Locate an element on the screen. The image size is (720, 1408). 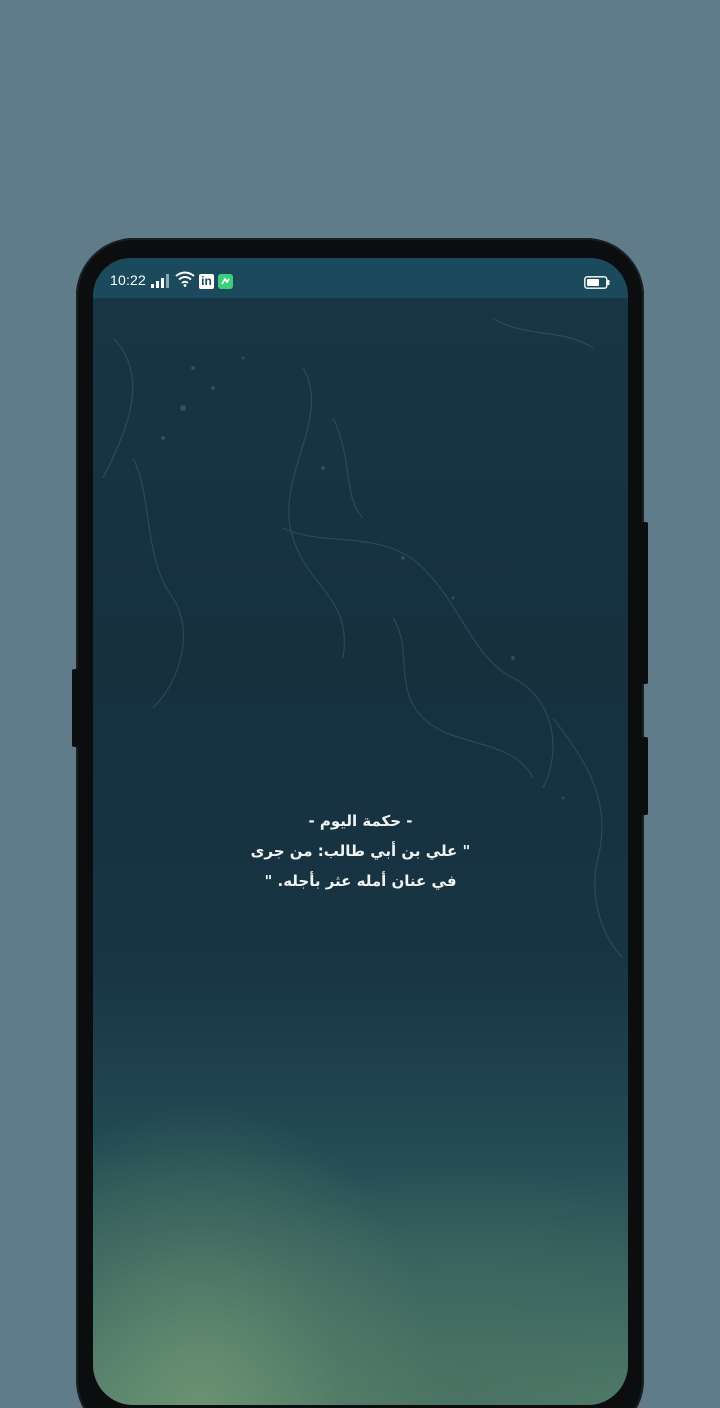
signal-icon is located at coordinates (160, 281).